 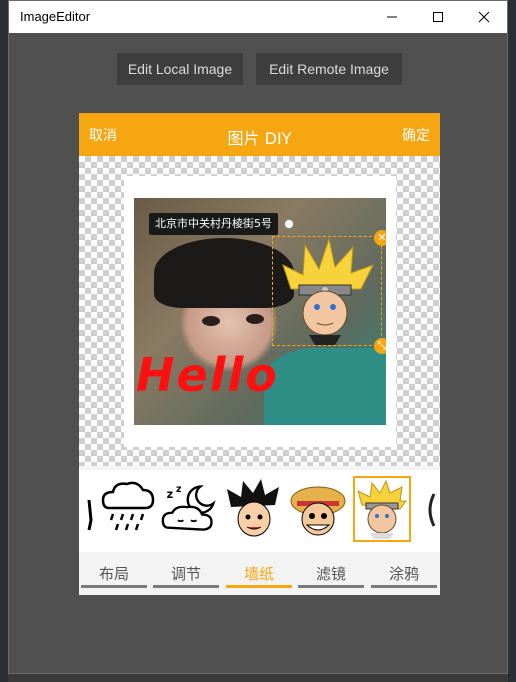 I want to click on dialog-header: 图片 DIY 取消 确定, so click(x=259, y=134).